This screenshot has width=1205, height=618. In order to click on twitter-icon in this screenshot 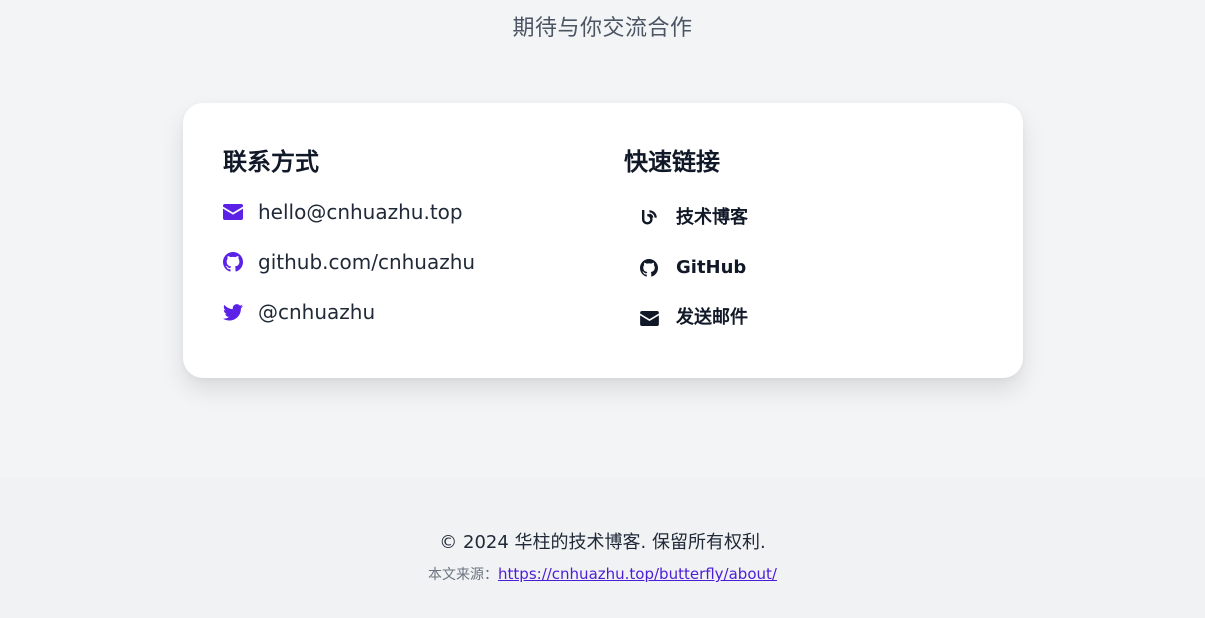, I will do `click(234, 312)`.